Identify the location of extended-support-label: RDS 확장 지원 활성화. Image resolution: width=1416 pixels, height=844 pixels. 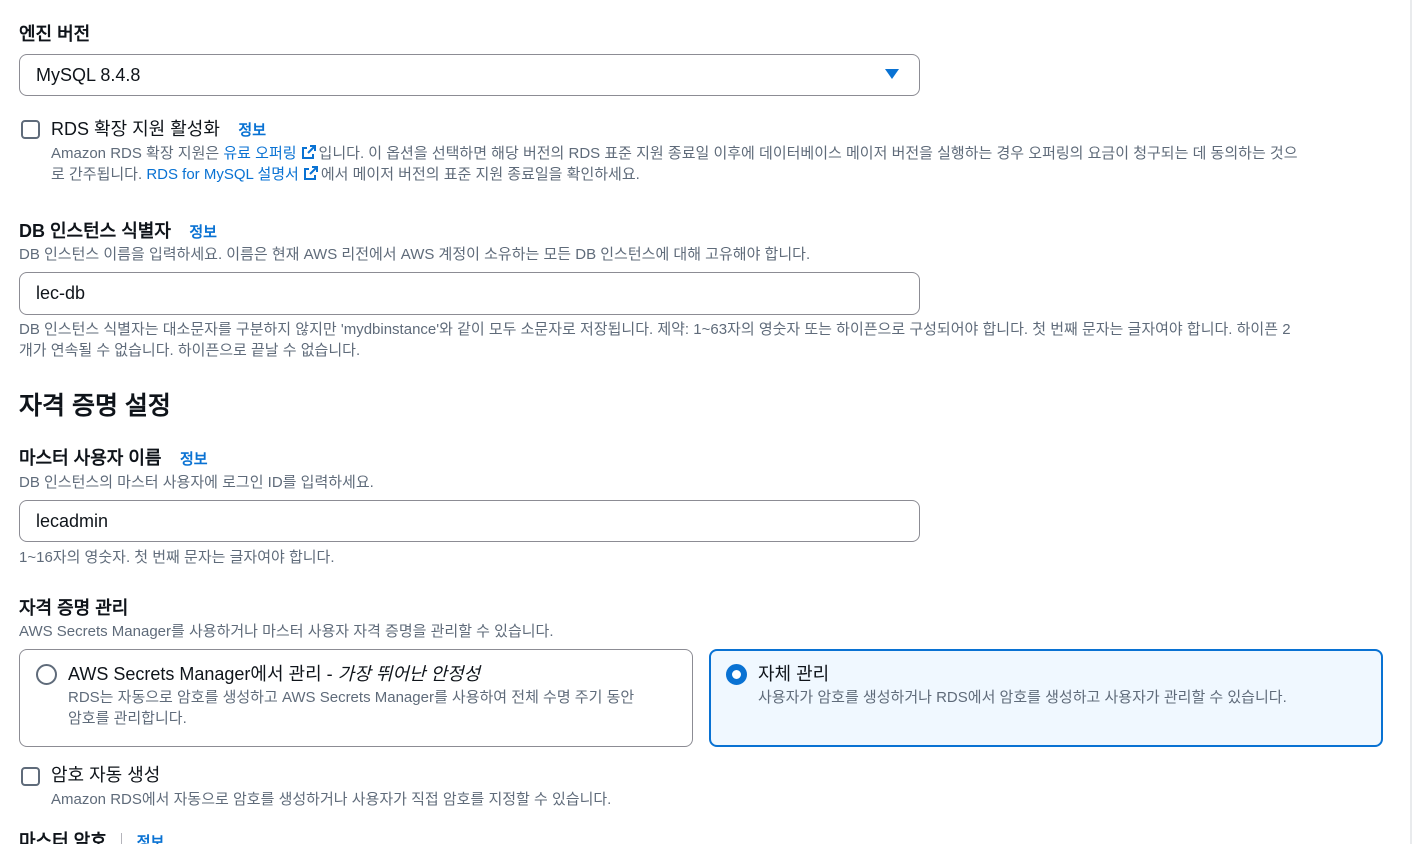
(135, 129).